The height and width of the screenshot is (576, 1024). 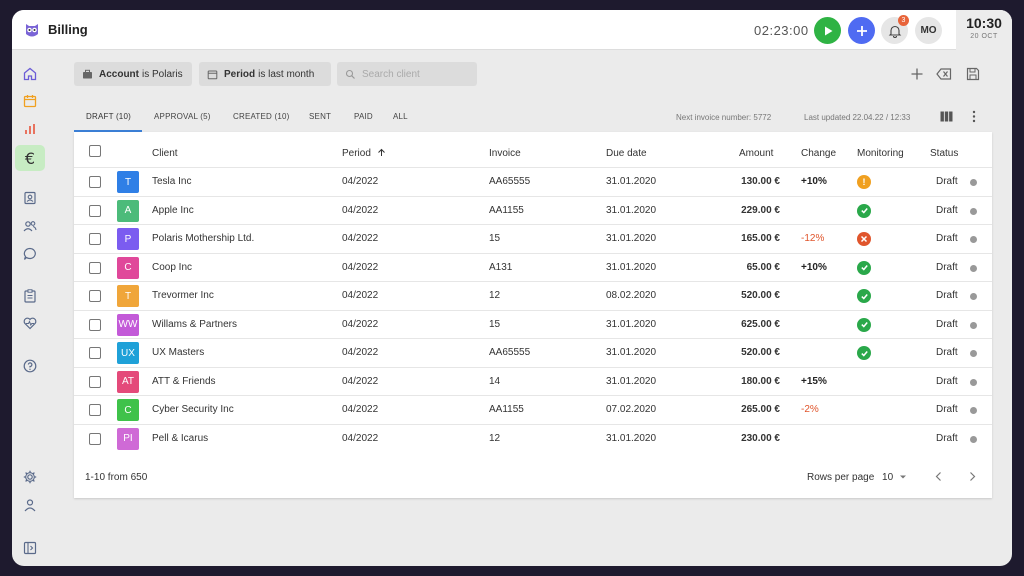 What do you see at coordinates (182, 116) in the screenshot?
I see `tab-approval: APPROVAL (5)` at bounding box center [182, 116].